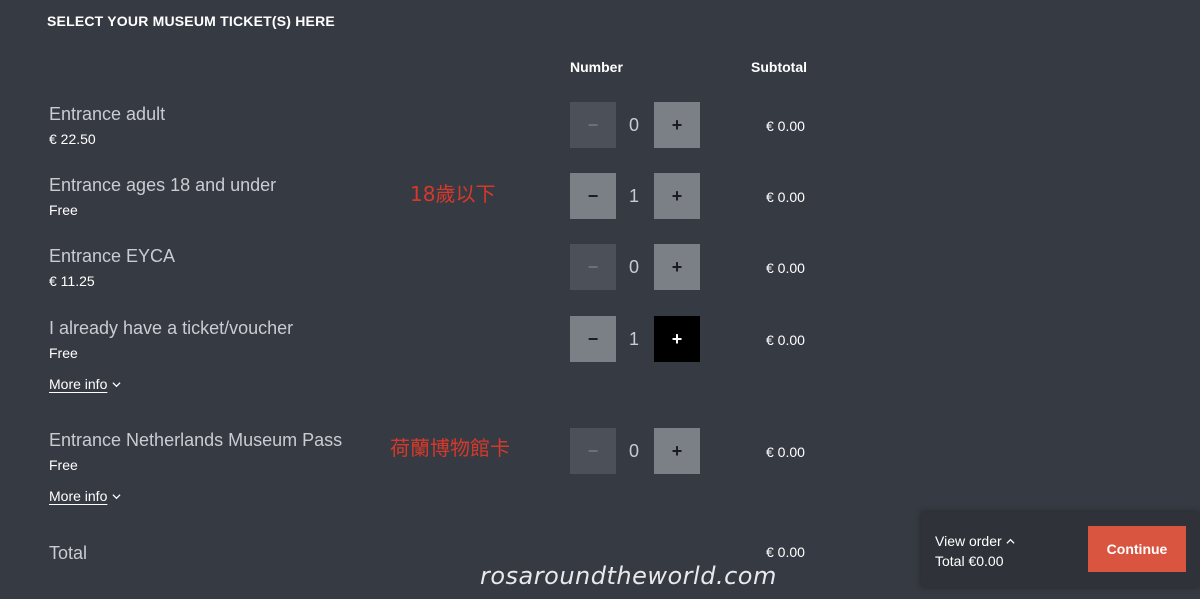  Describe the element at coordinates (969, 561) in the screenshot. I see `order-total: Total €0.00` at that location.